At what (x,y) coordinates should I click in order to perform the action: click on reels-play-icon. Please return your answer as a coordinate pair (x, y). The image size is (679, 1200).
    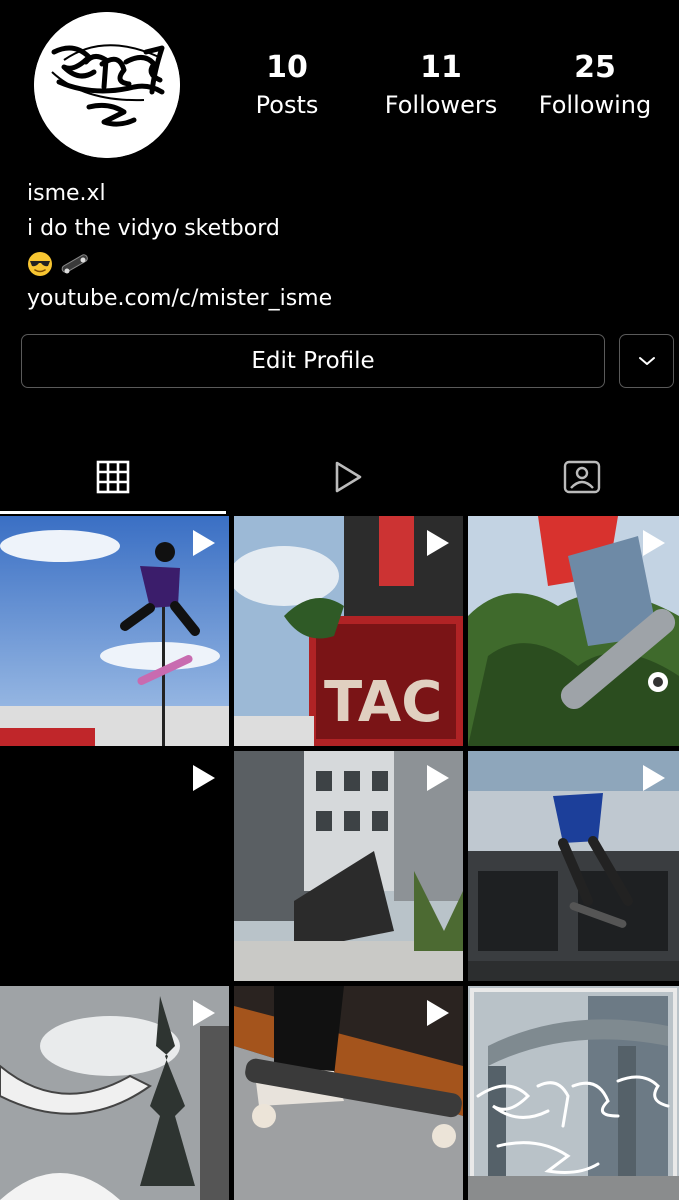
    Looking at the image, I should click on (348, 477).